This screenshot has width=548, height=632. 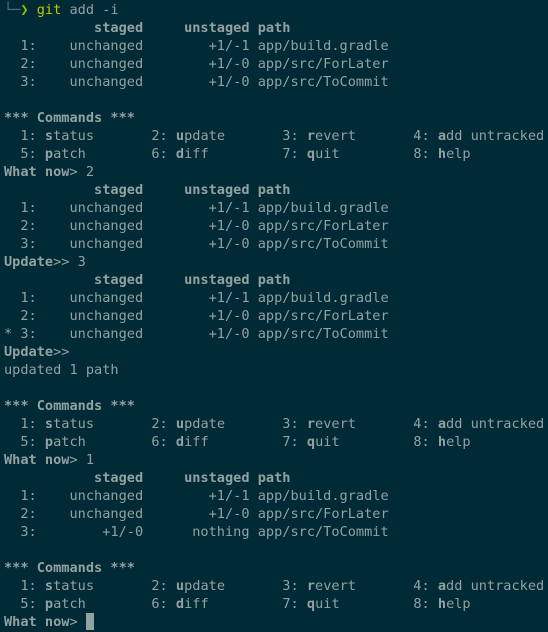 What do you see at coordinates (45, 262) in the screenshot?
I see `update-prompt: Update>> 3` at bounding box center [45, 262].